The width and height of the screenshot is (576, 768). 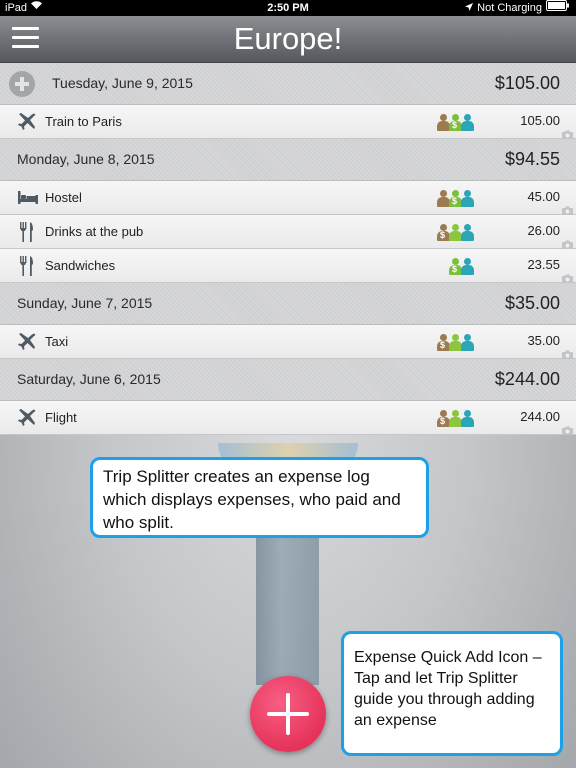 What do you see at coordinates (540, 416) in the screenshot?
I see `expense-amount: 244.00` at bounding box center [540, 416].